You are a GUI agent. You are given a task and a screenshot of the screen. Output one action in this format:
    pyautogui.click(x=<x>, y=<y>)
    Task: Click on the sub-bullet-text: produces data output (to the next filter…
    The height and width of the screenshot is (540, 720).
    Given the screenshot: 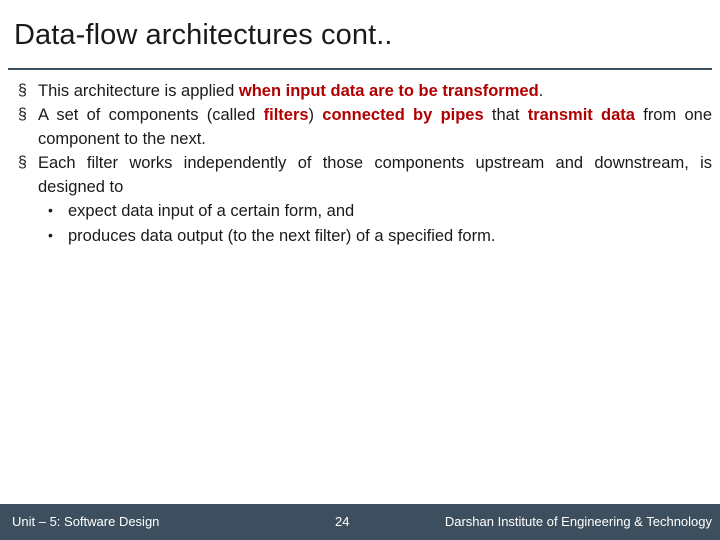 What is the action you would take?
    pyautogui.click(x=282, y=236)
    